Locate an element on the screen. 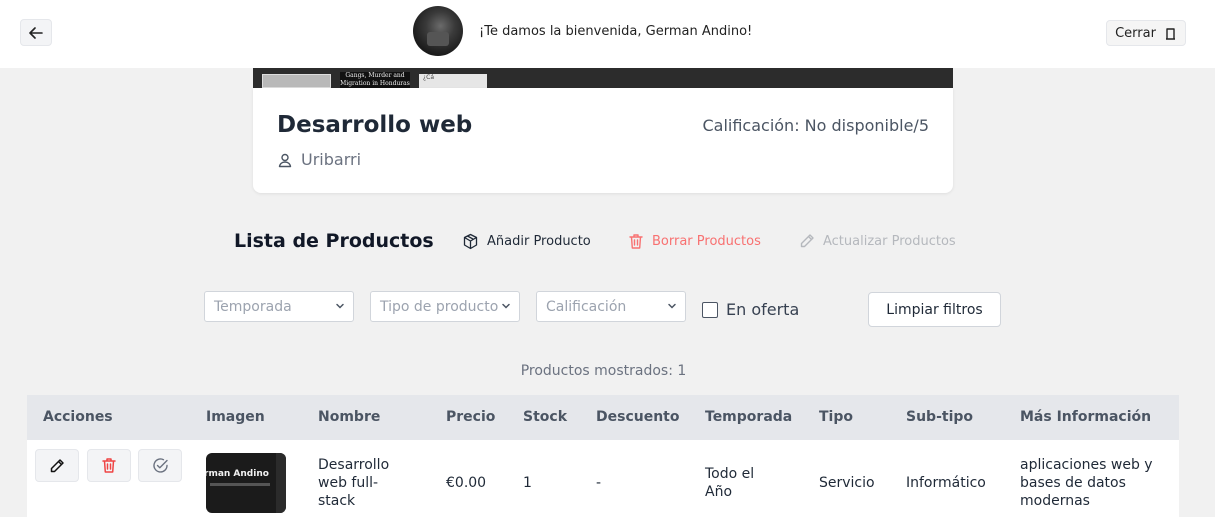  logout-button: Cerrar is located at coordinates (1146, 33).